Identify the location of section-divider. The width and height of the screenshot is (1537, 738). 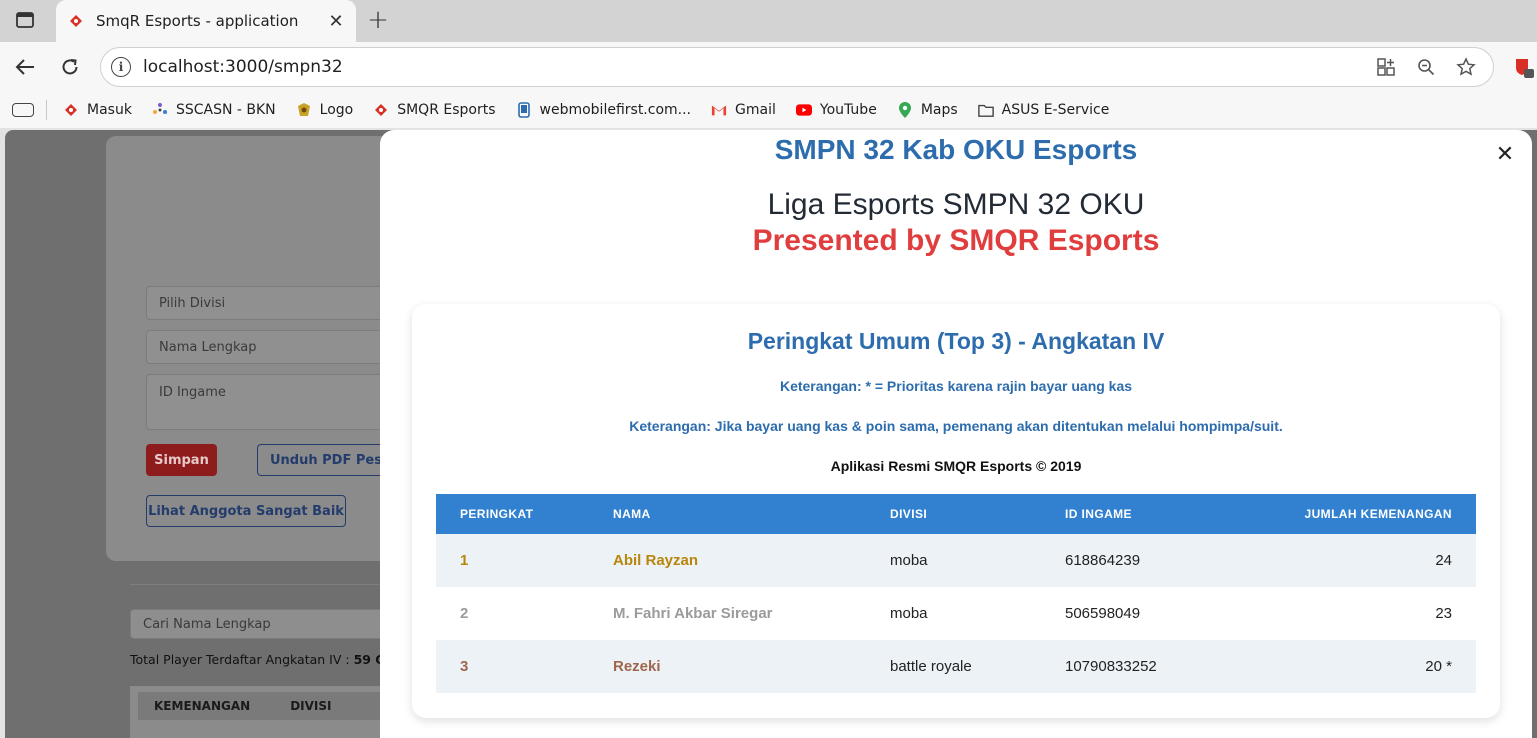
(268, 584).